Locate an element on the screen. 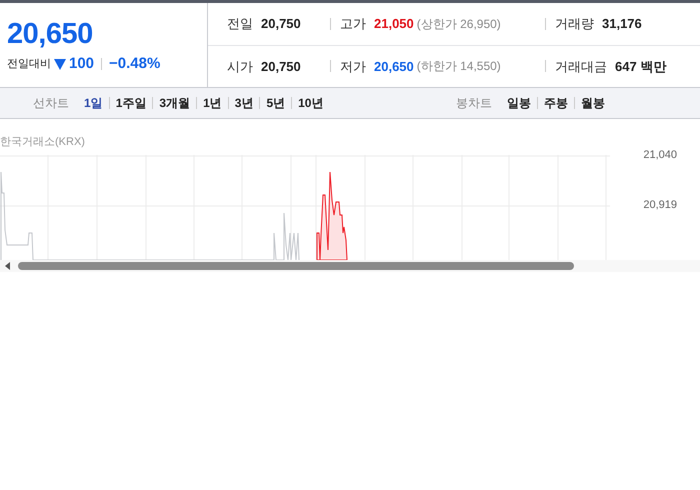 This screenshot has height=490, width=700. tab-group-label: 봉차트 is located at coordinates (474, 103).